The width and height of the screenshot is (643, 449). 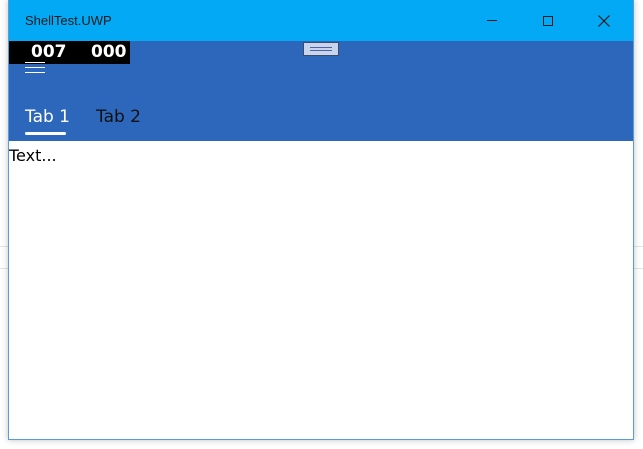 What do you see at coordinates (109, 52) in the screenshot?
I see `counter-second: 000` at bounding box center [109, 52].